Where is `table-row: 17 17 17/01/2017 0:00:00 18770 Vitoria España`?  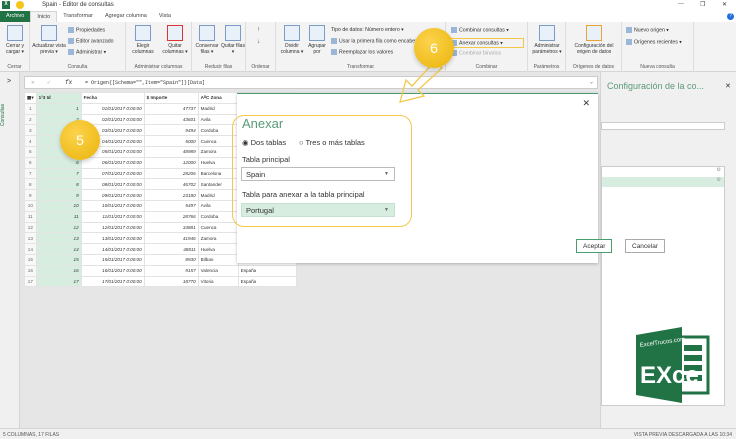 table-row: 17 17 17/01/2017 0:00:00 18770 Vitoria España is located at coordinates (160, 281).